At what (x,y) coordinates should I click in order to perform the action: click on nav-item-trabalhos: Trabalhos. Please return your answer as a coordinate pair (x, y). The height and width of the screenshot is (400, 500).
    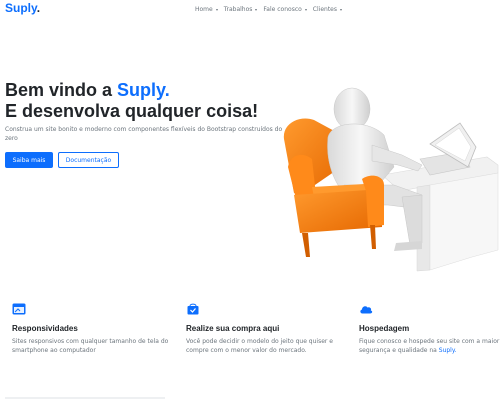
    Looking at the image, I should click on (241, 9).